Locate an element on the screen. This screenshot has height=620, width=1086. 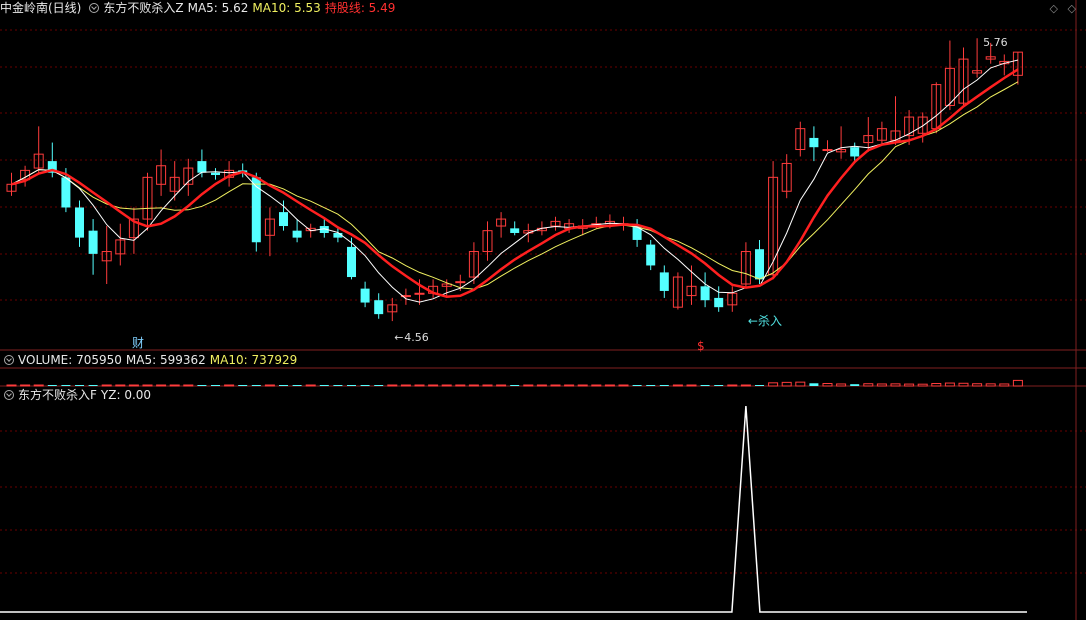
dividend-marker: $ is located at coordinates (701, 346).